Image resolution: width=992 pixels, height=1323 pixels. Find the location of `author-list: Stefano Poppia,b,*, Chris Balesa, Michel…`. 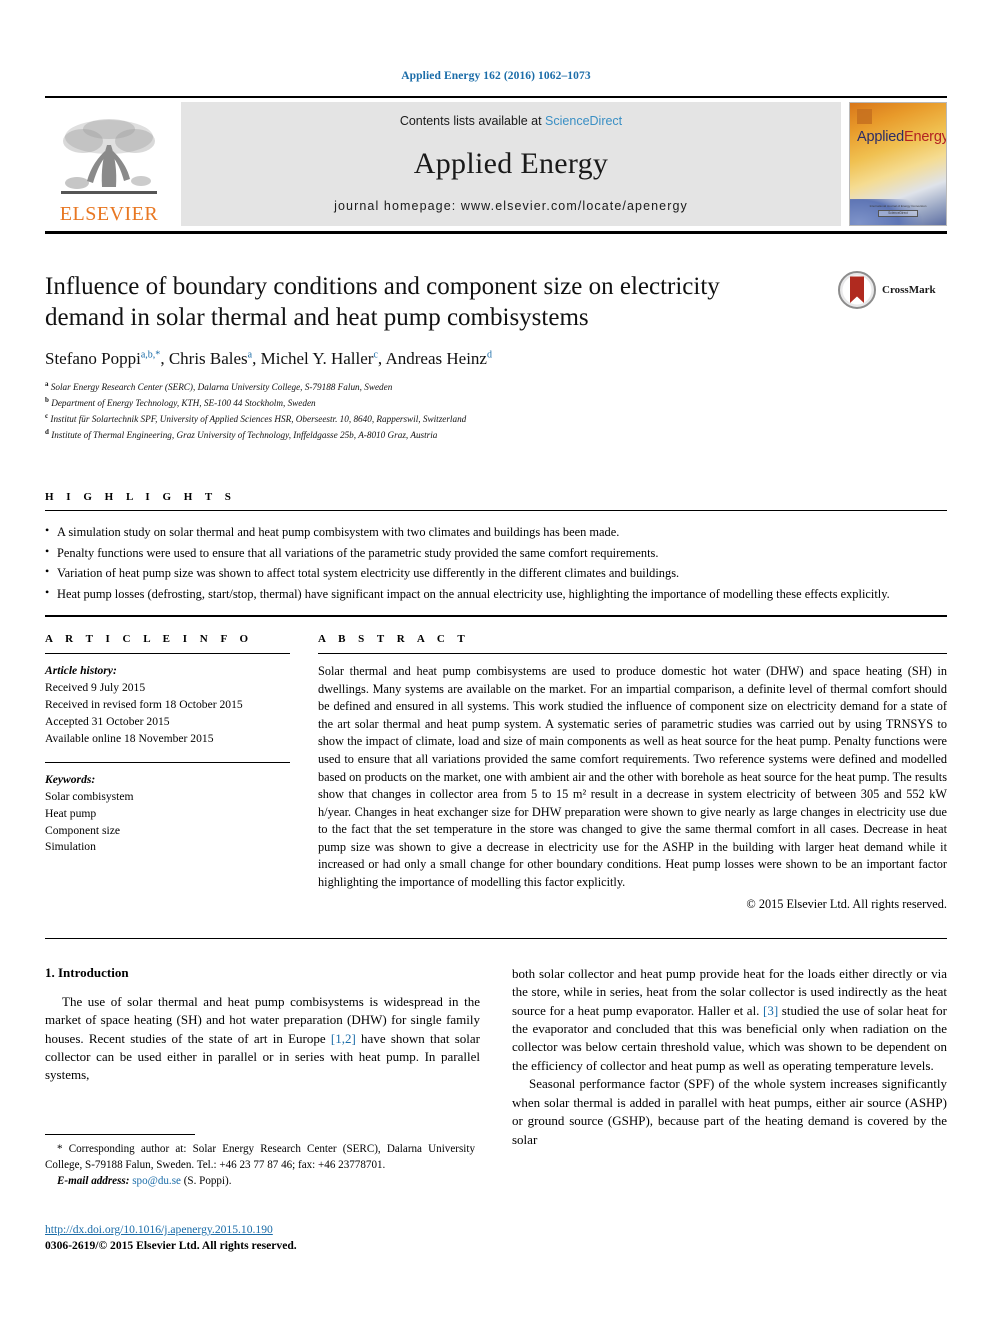

author-list: Stefano Poppia,b,*, Chris Balesa, Michel… is located at coordinates (268, 358).